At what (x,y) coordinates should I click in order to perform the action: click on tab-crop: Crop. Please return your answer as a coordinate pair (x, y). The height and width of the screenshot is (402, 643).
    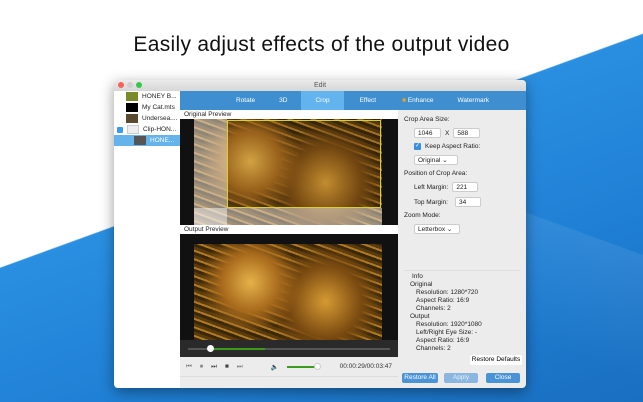
    Looking at the image, I should click on (322, 100).